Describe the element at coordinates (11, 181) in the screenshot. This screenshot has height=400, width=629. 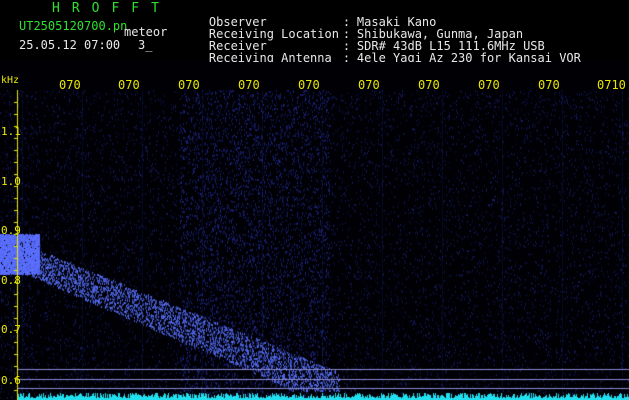
I see `freq-tick-label: 1.0` at that location.